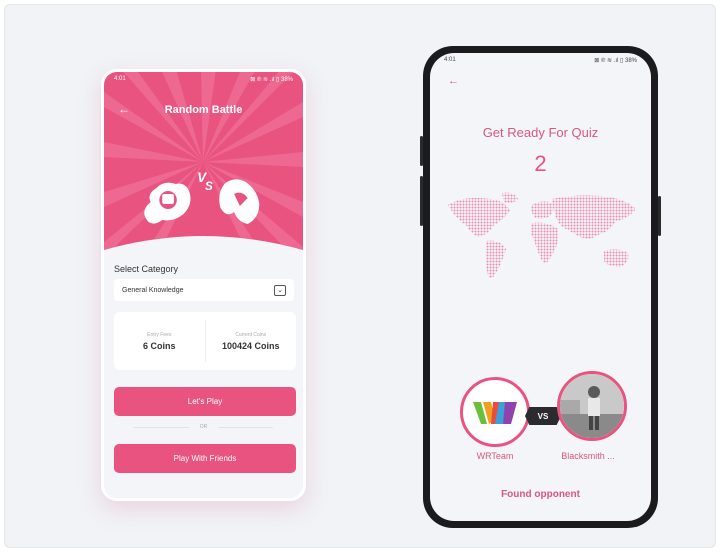 The width and height of the screenshot is (720, 552). I want to click on play-with-friends-button: Play With Friends, so click(205, 458).